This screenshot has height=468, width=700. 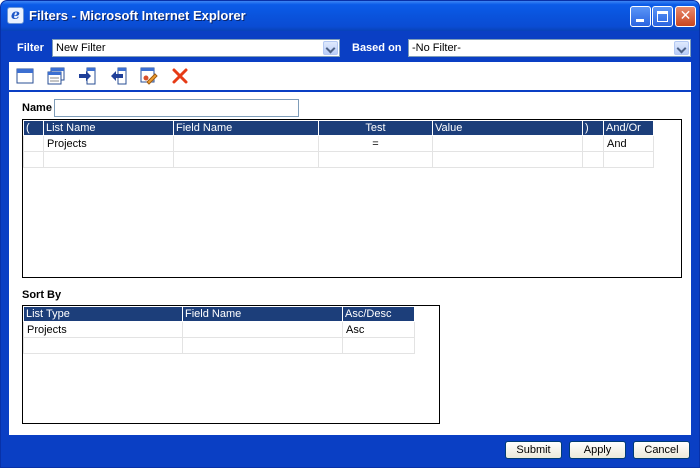 I want to click on window-title: Filters - Microsoft Internet Explorer, so click(x=137, y=15).